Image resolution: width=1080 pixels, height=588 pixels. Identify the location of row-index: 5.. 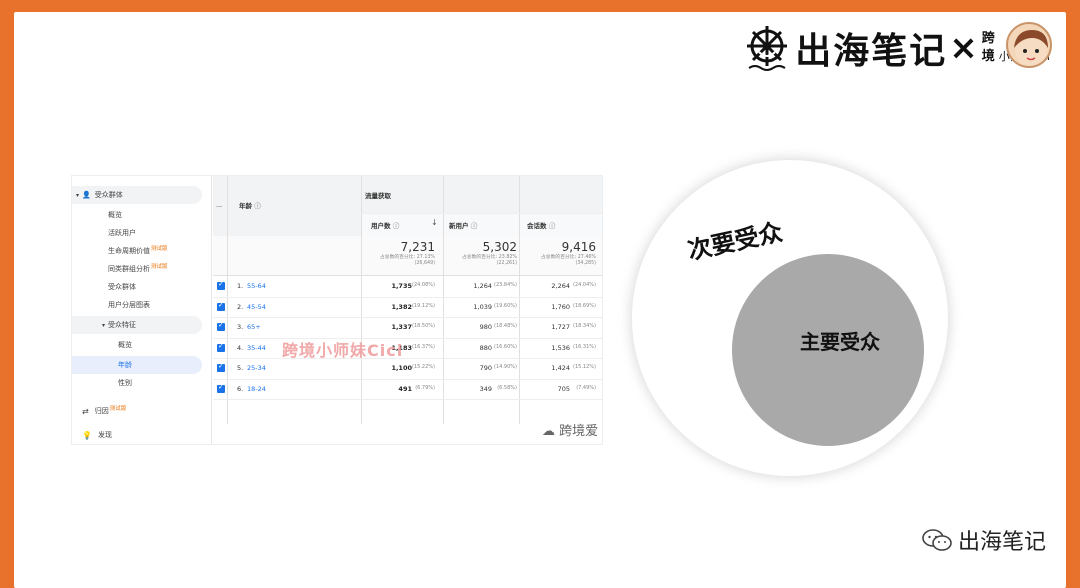
(240, 368).